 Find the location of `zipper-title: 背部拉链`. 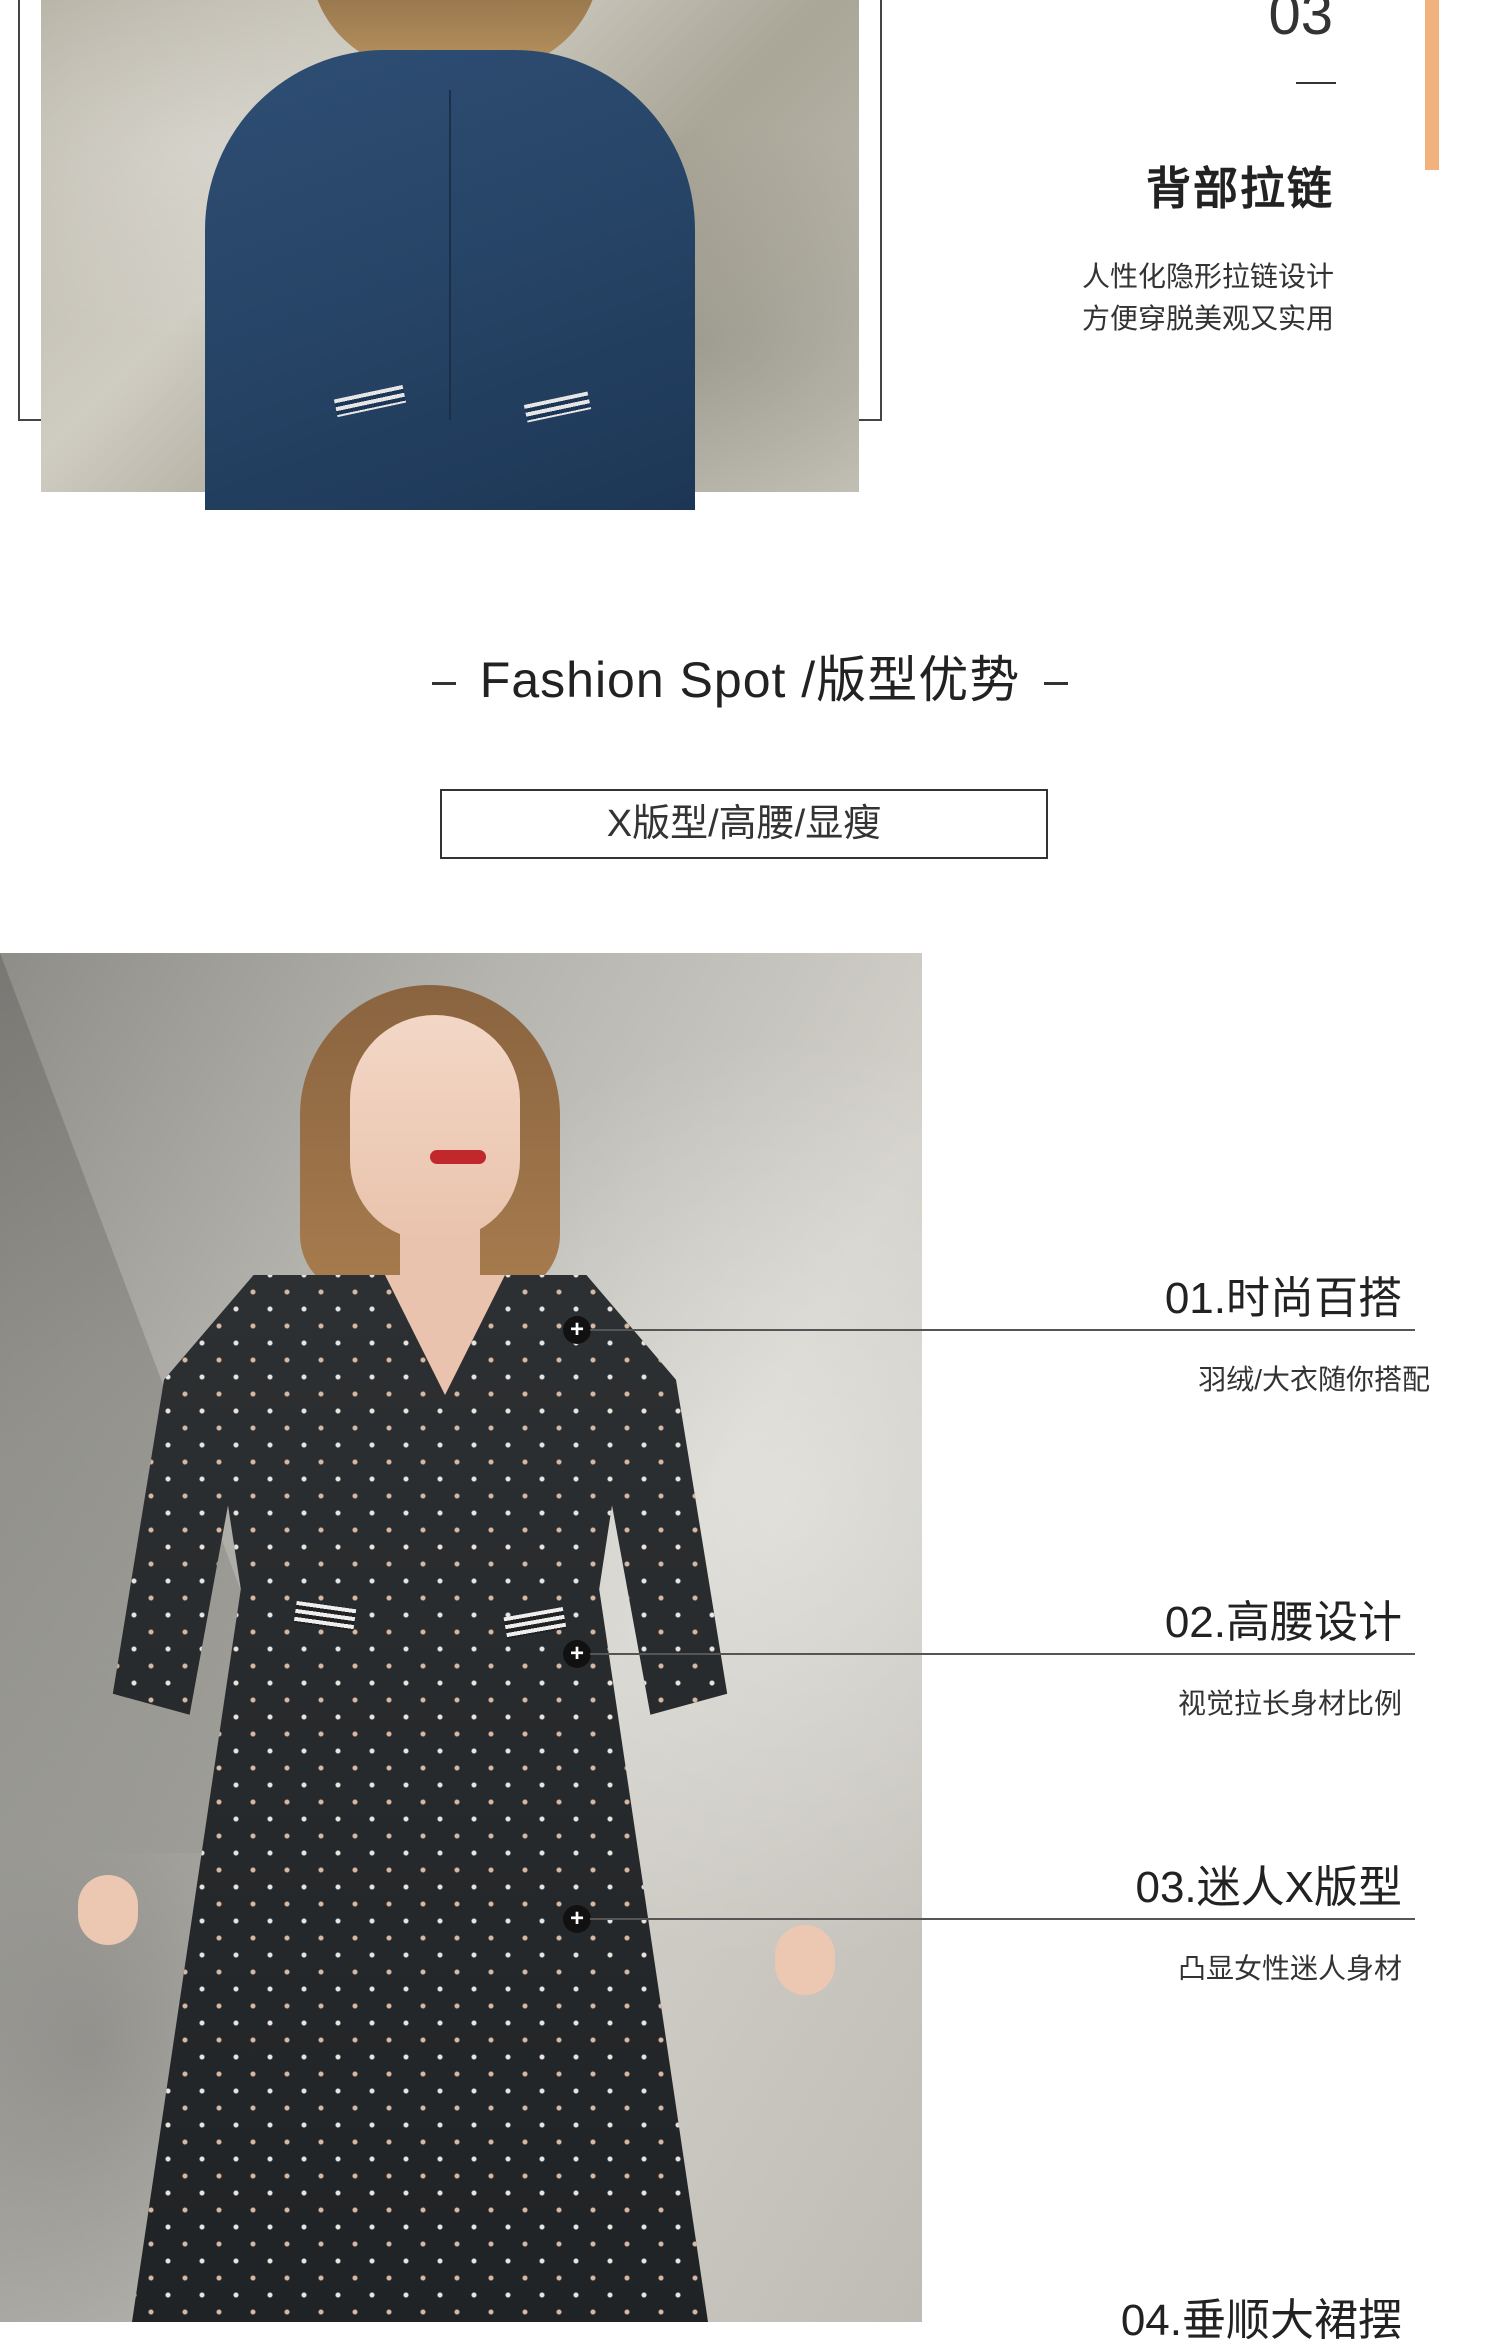

zipper-title: 背部拉链 is located at coordinates (1239, 188).